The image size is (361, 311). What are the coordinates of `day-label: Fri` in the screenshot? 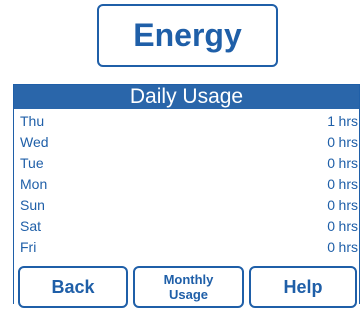 It's located at (28, 247).